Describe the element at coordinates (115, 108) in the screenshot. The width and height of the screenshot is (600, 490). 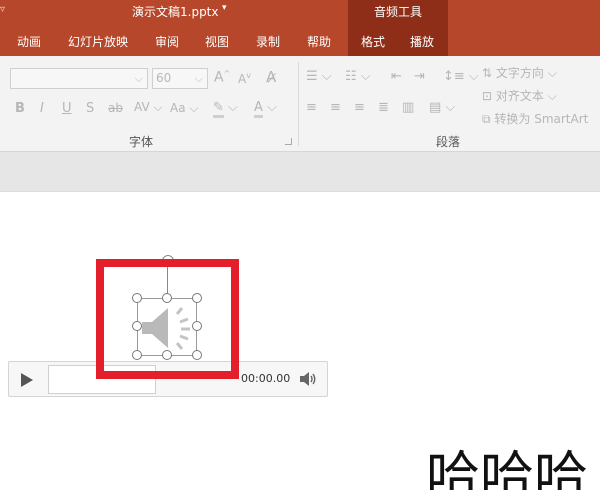
I see `strikethrough-button: ab` at that location.